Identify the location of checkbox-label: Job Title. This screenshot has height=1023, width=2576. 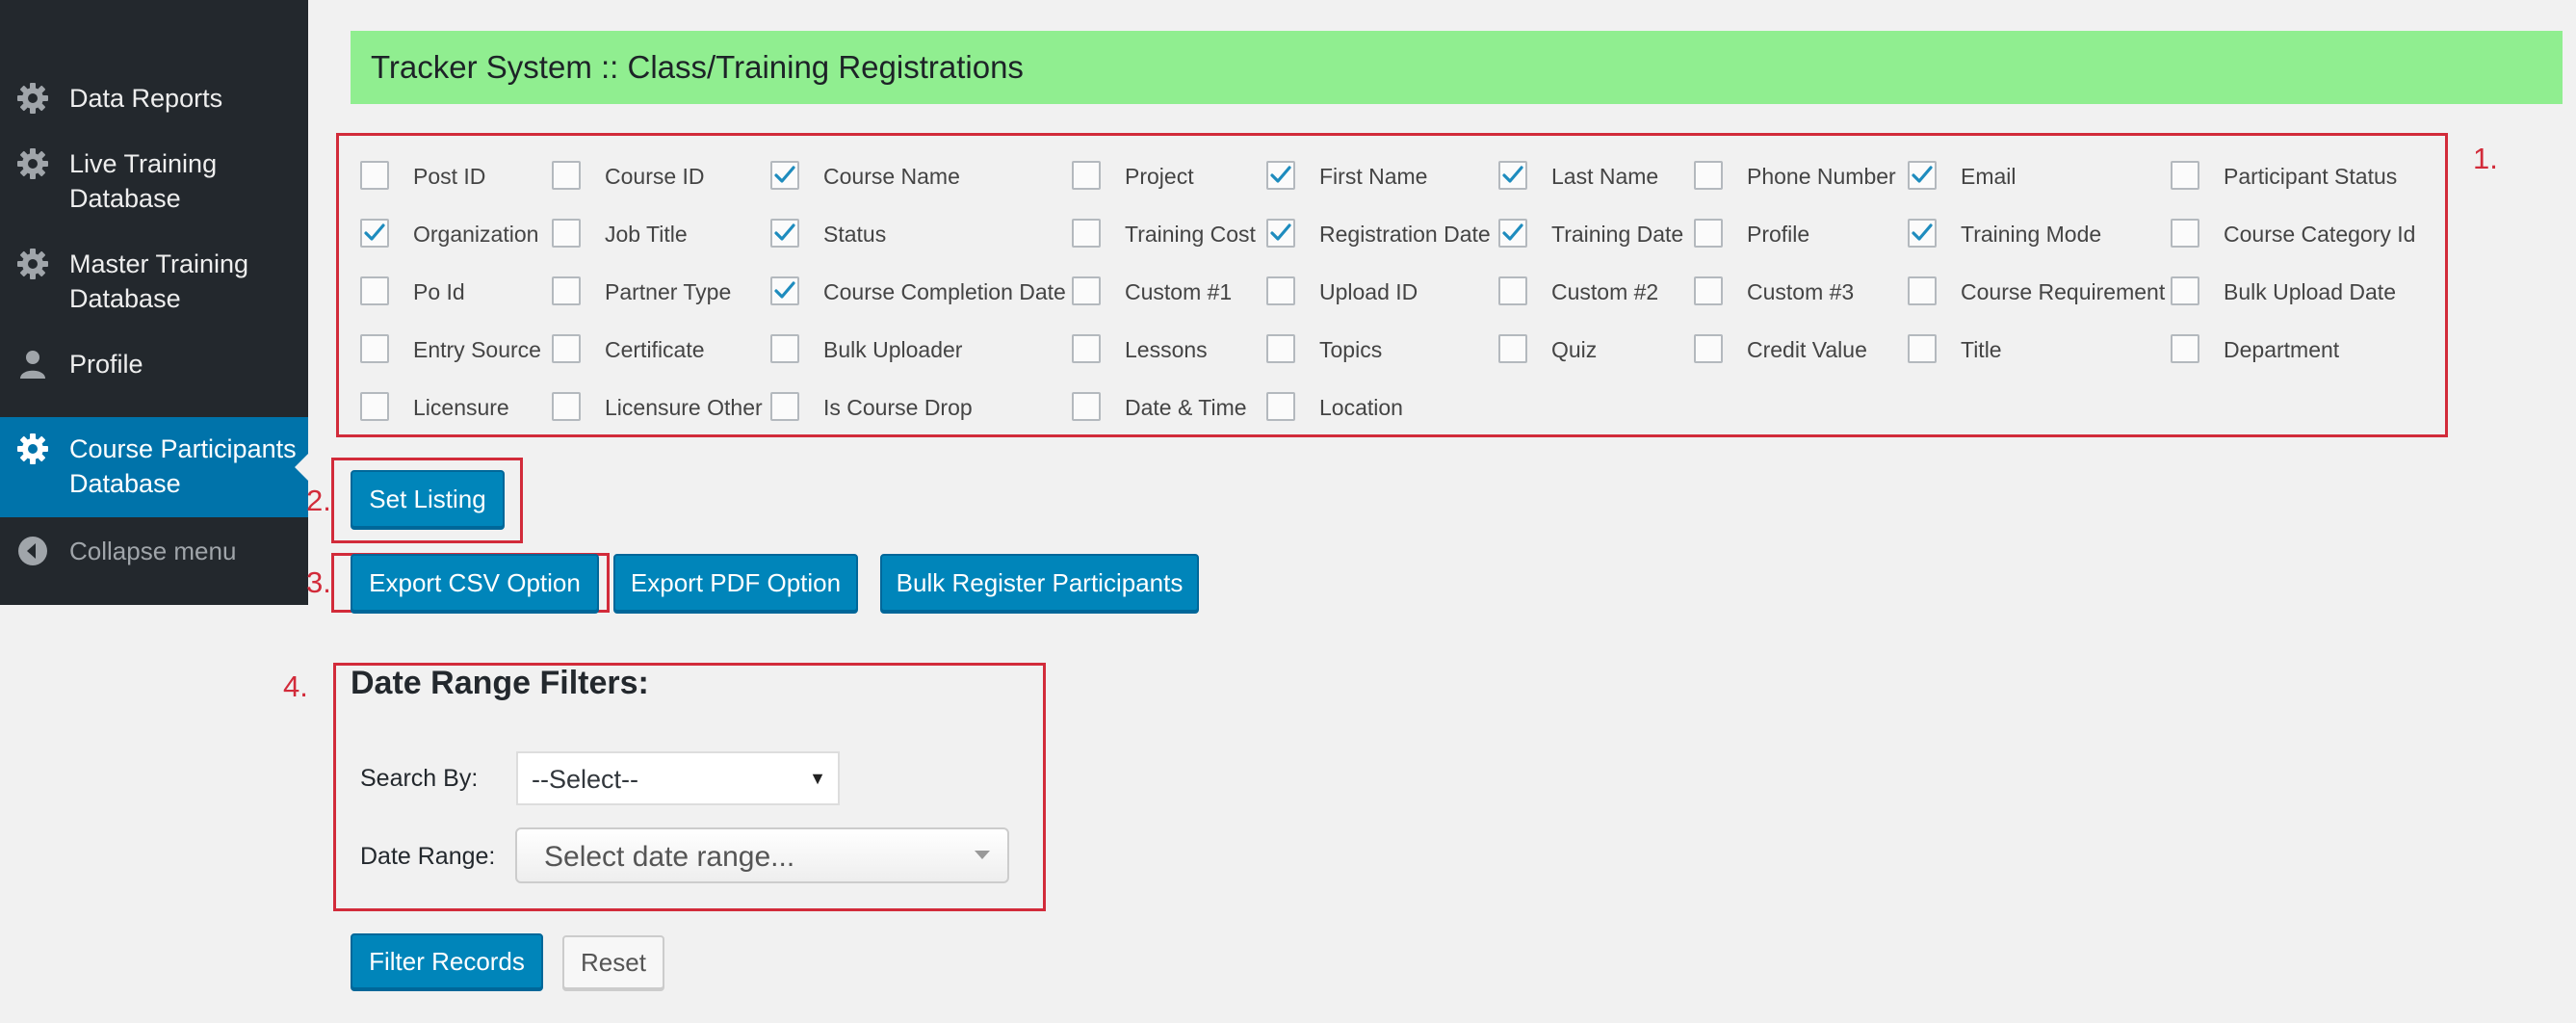
(646, 234).